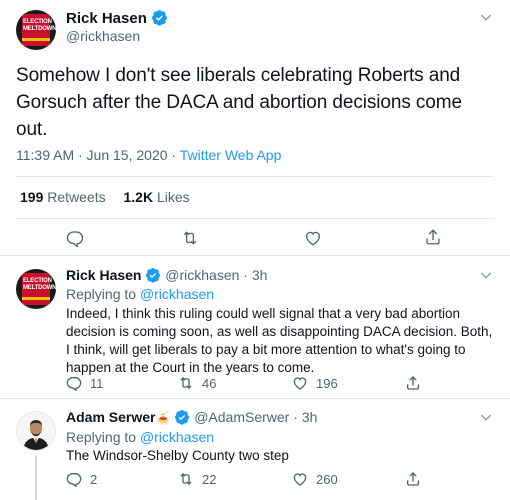 This screenshot has width=510, height=500. Describe the element at coordinates (315, 479) in the screenshot. I see `like-button: 260` at that location.